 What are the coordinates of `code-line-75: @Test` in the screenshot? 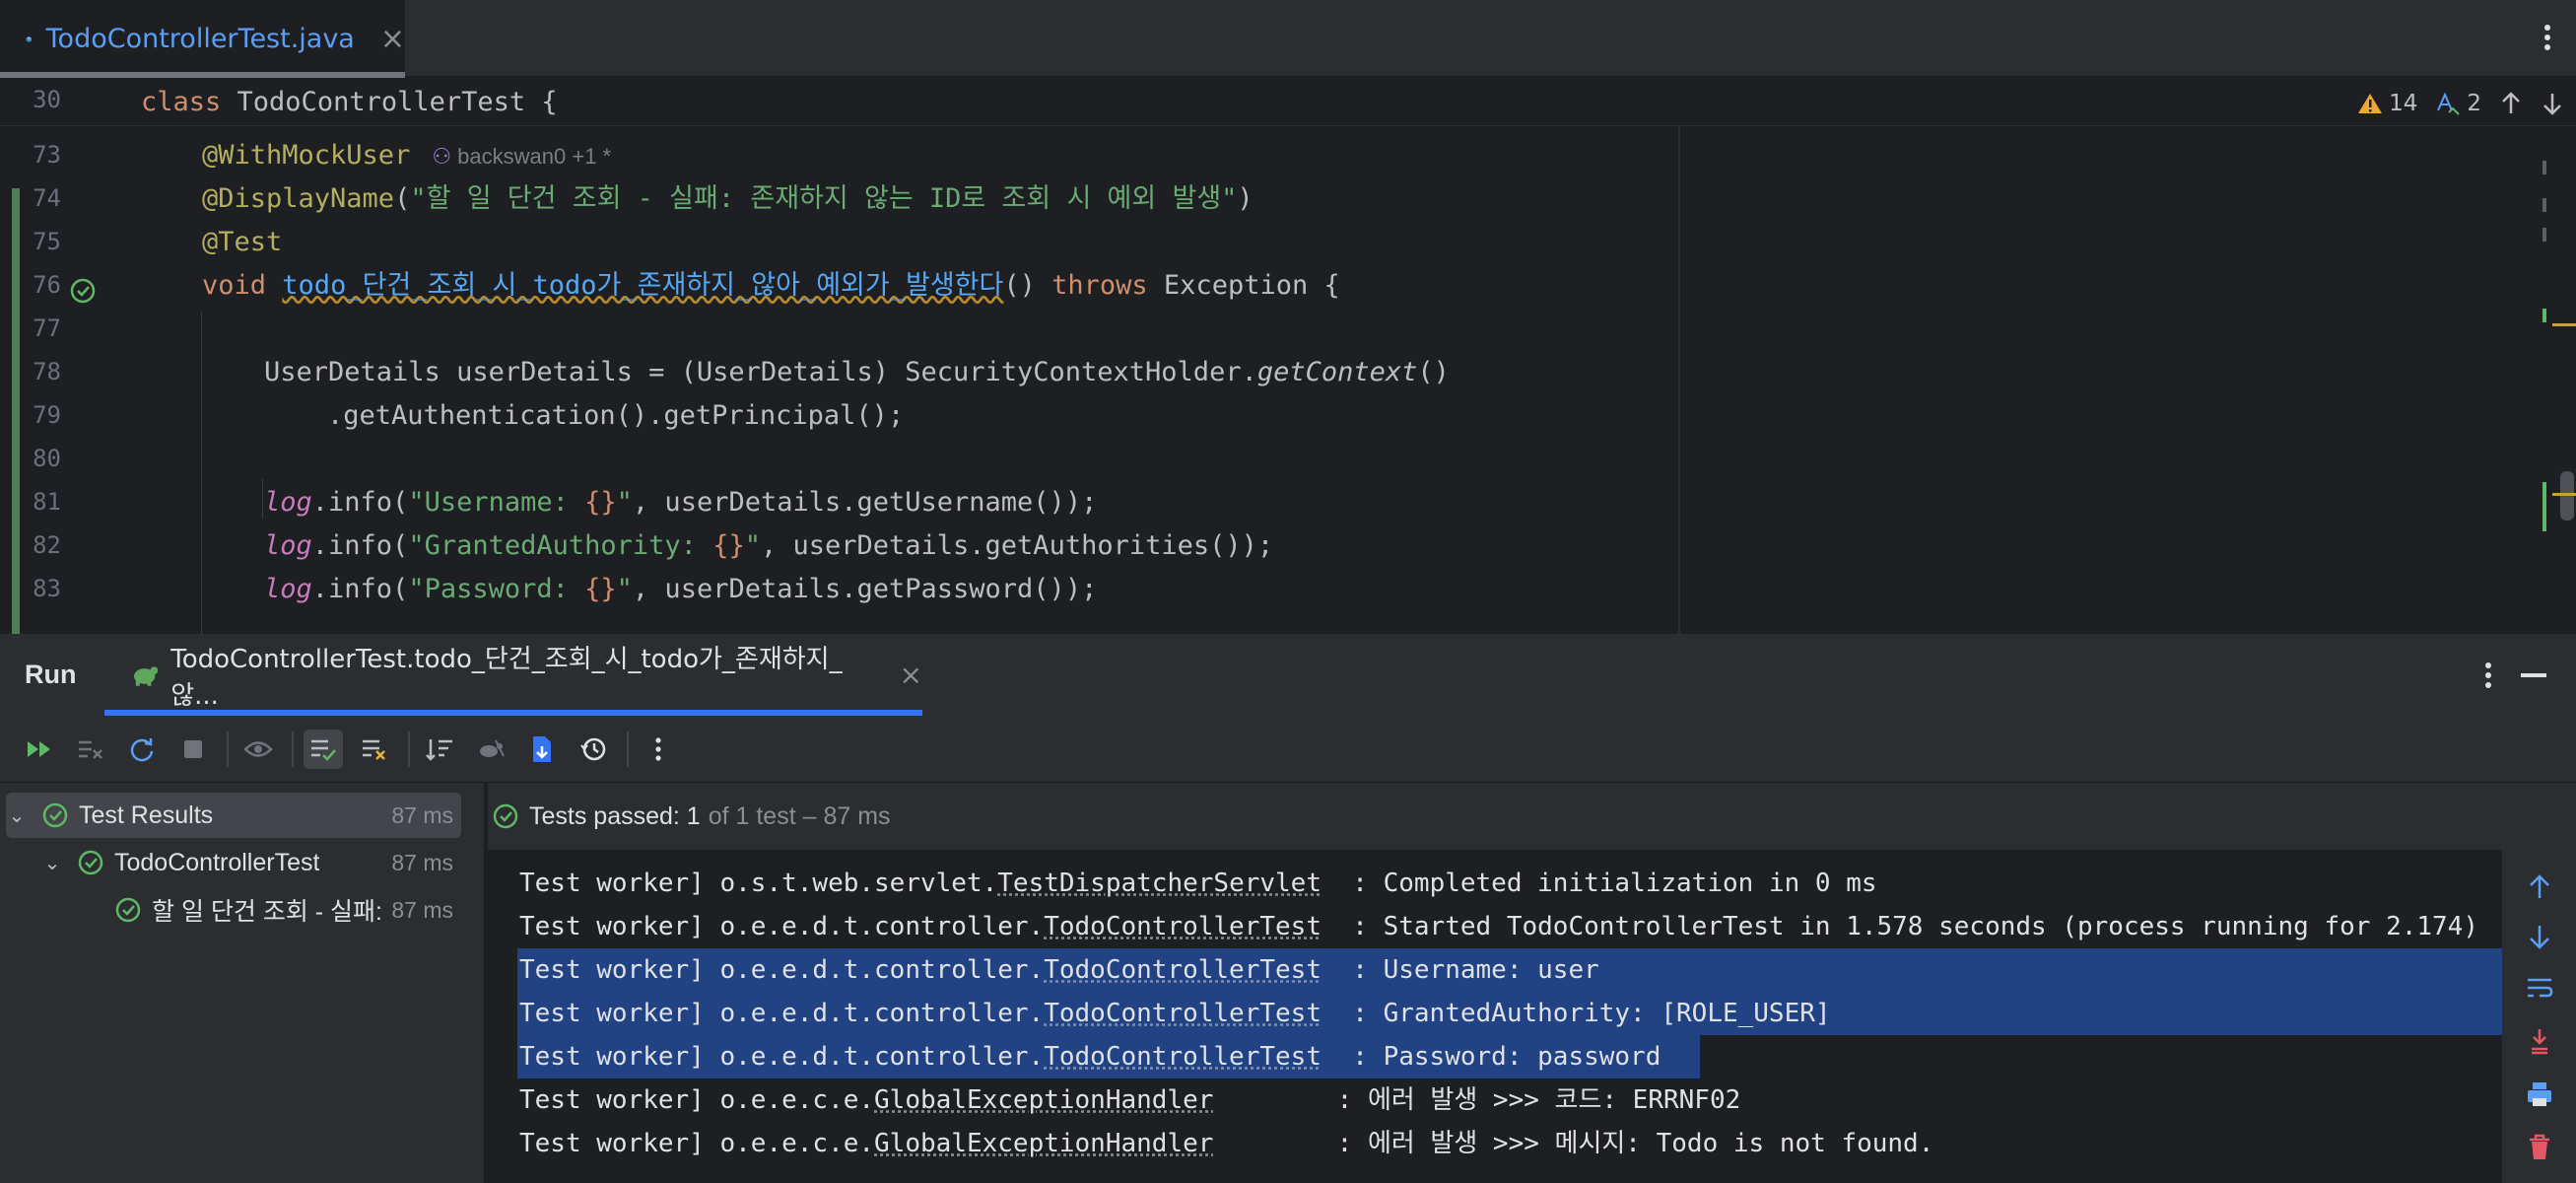 It's located at (242, 242).